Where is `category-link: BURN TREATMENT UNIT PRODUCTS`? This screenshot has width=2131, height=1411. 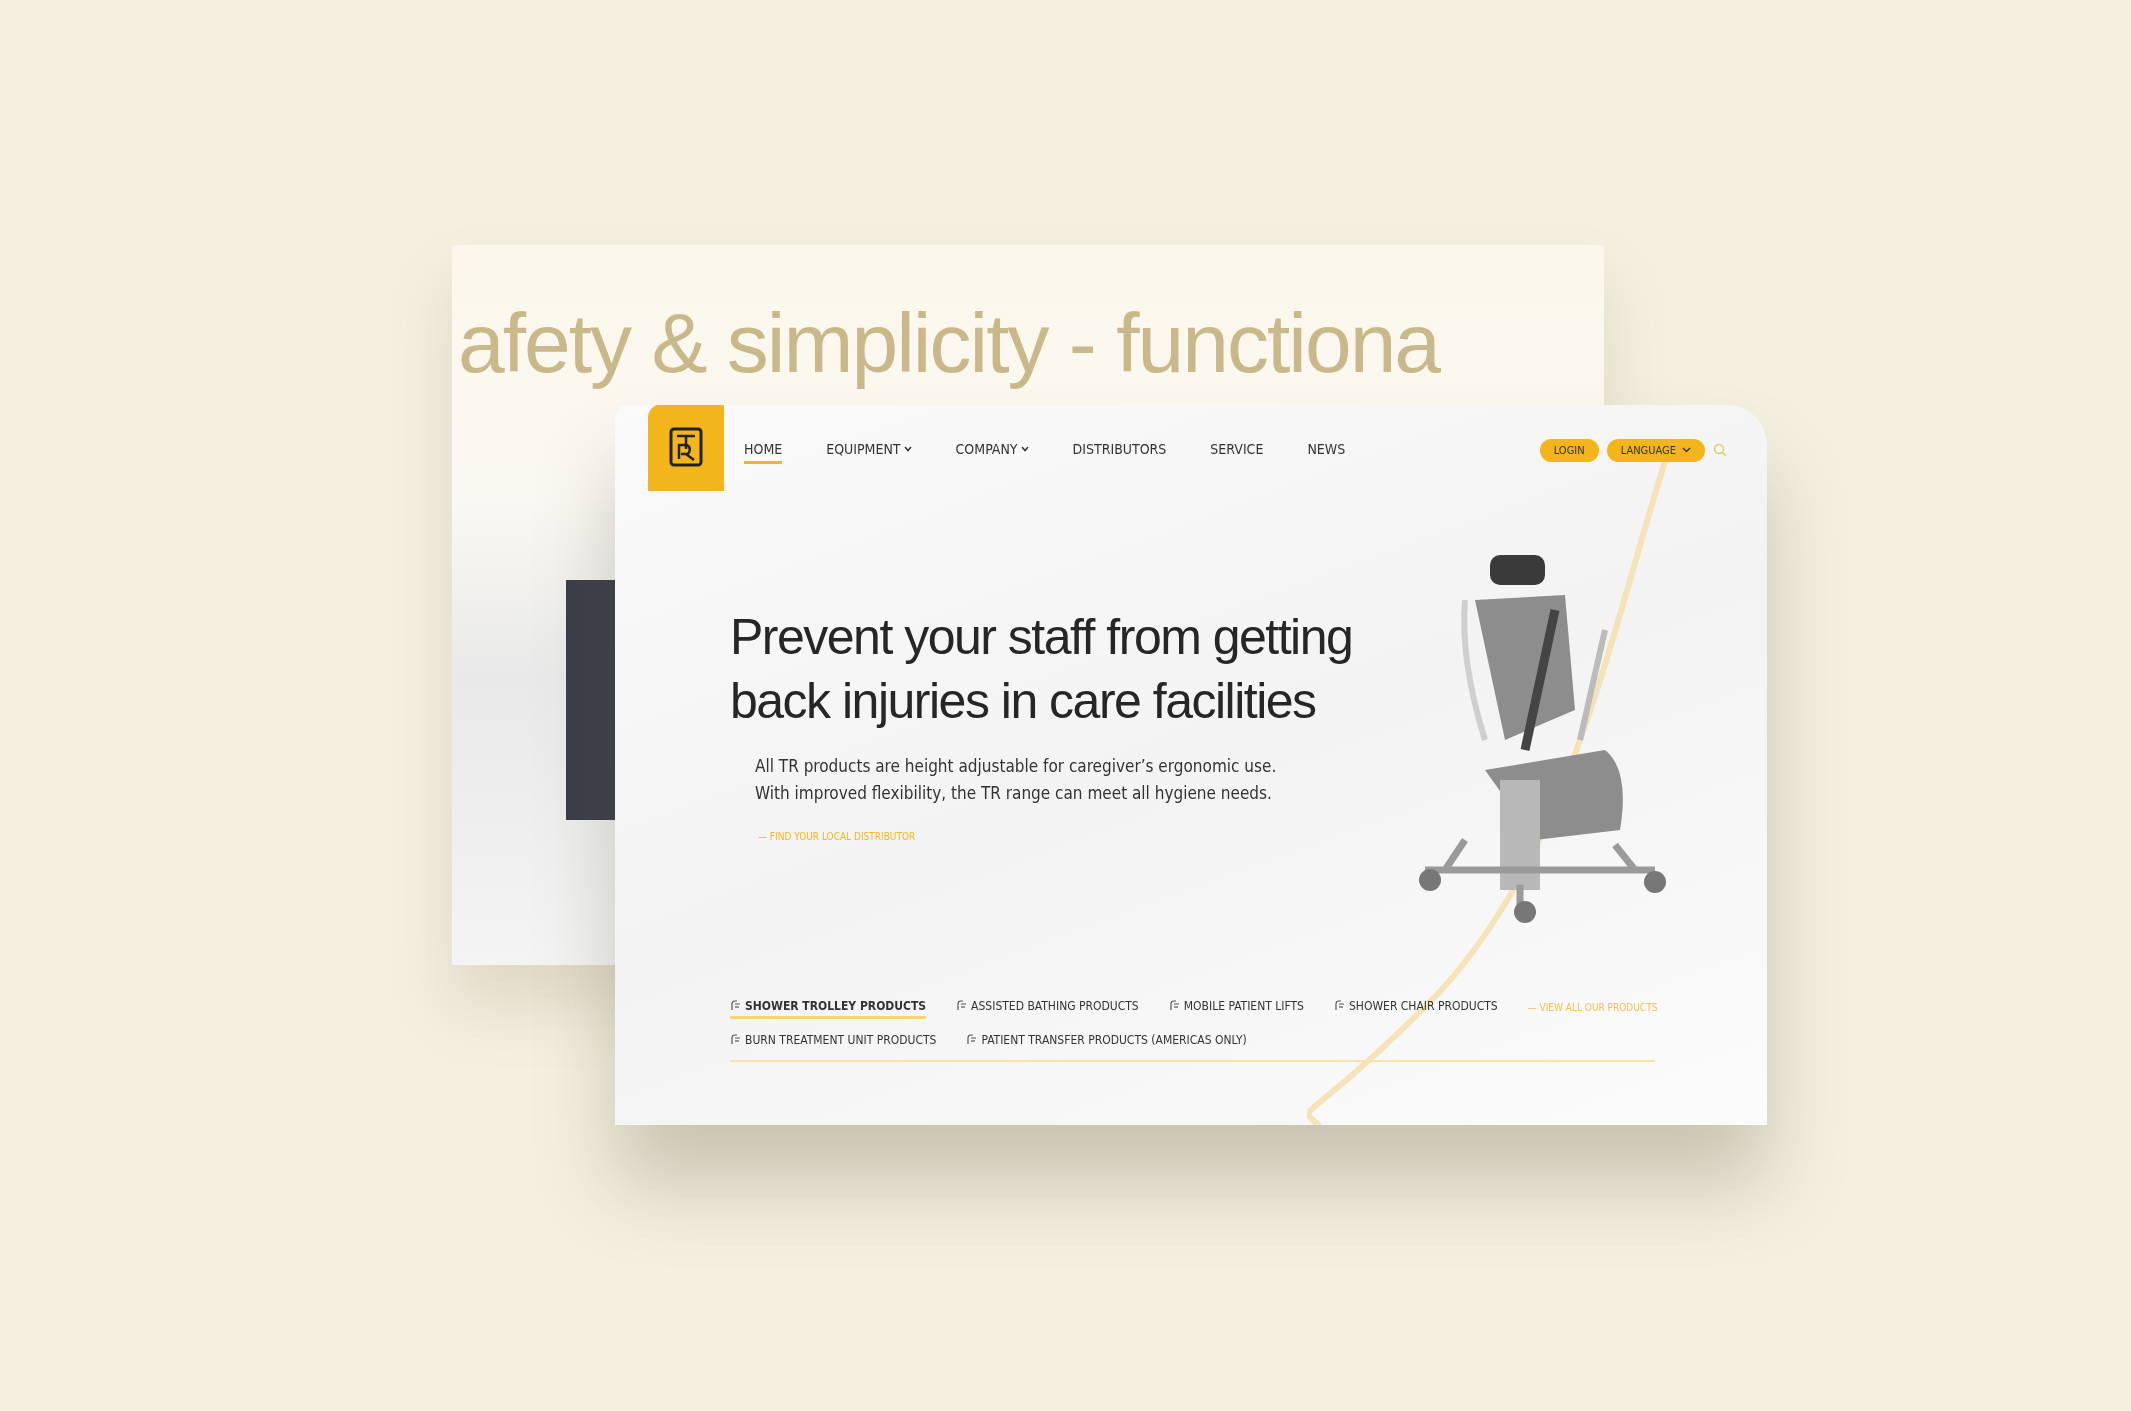 category-link: BURN TREATMENT UNIT PRODUCTS is located at coordinates (833, 1041).